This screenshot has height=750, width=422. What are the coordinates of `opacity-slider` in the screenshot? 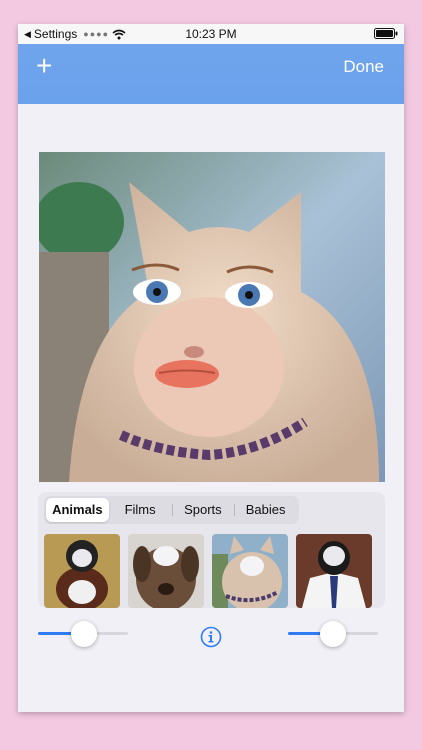 It's located at (333, 634).